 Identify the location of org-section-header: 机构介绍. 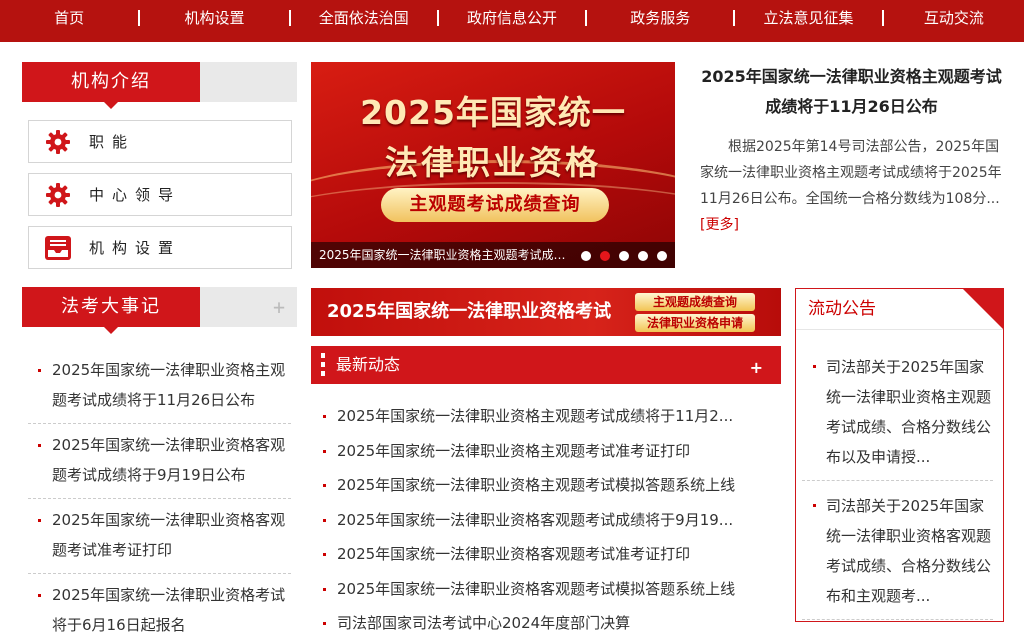
(159, 85).